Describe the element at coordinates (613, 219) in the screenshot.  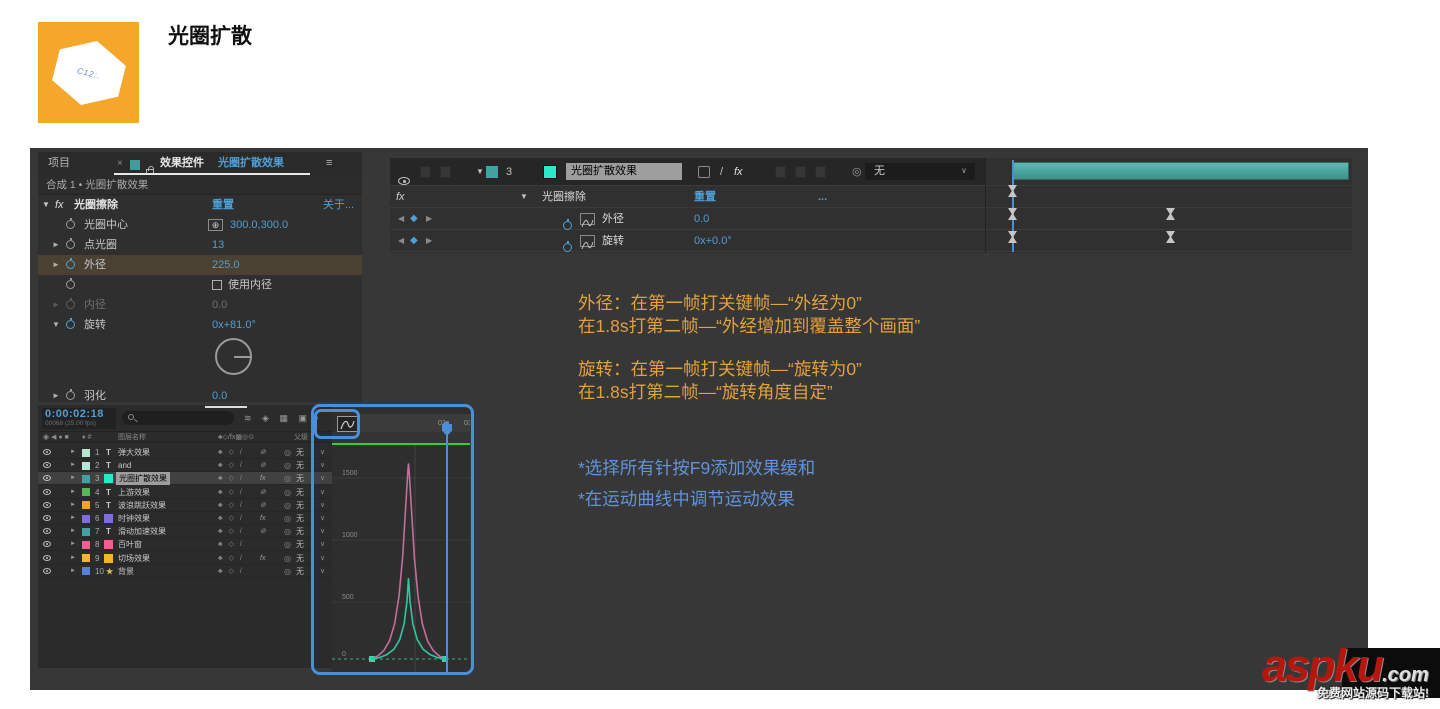
I see `property-label: 外径` at that location.